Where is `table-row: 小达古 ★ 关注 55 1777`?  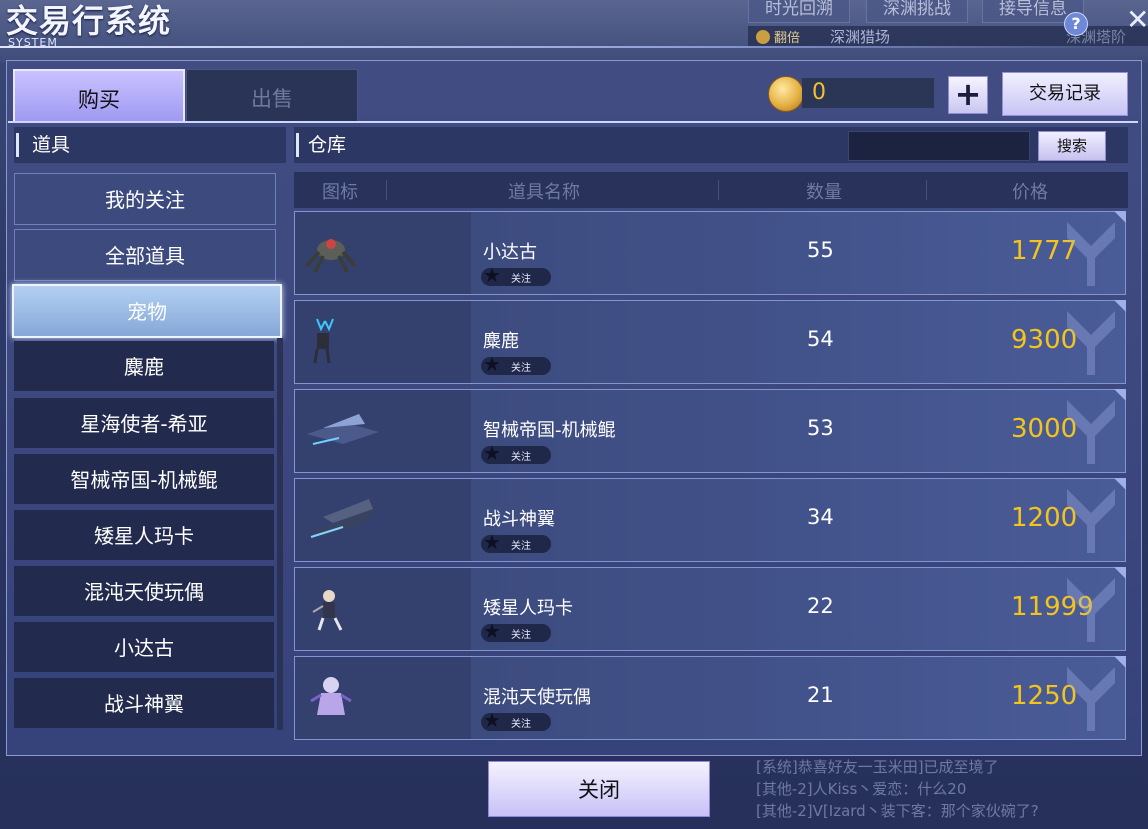
table-row: 小达古 ★ 关注 55 1777 is located at coordinates (710, 253).